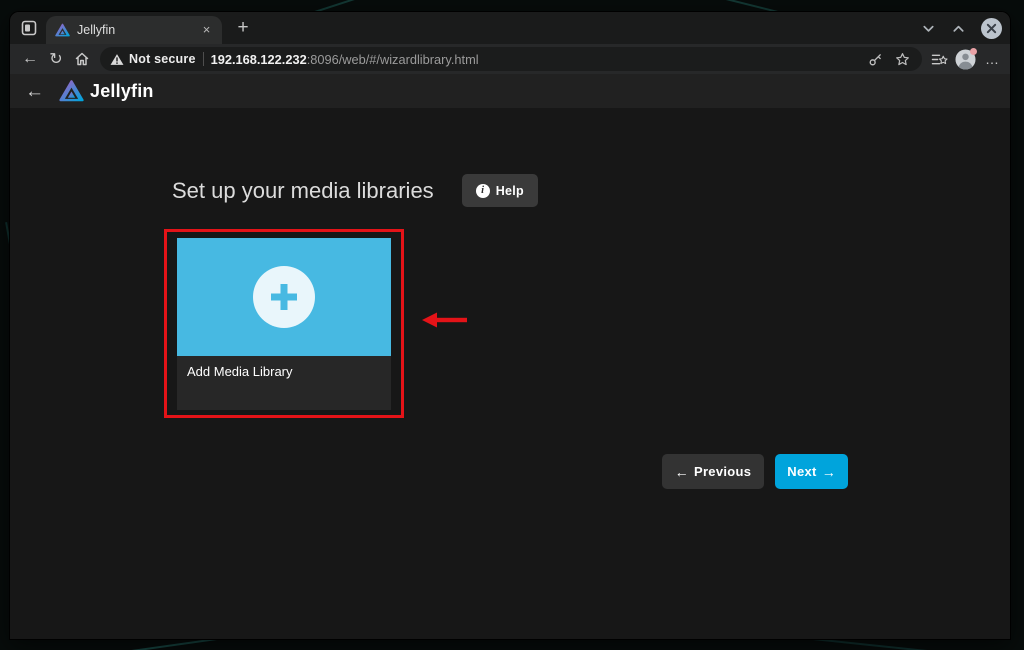  I want to click on warning-icon, so click(117, 59).